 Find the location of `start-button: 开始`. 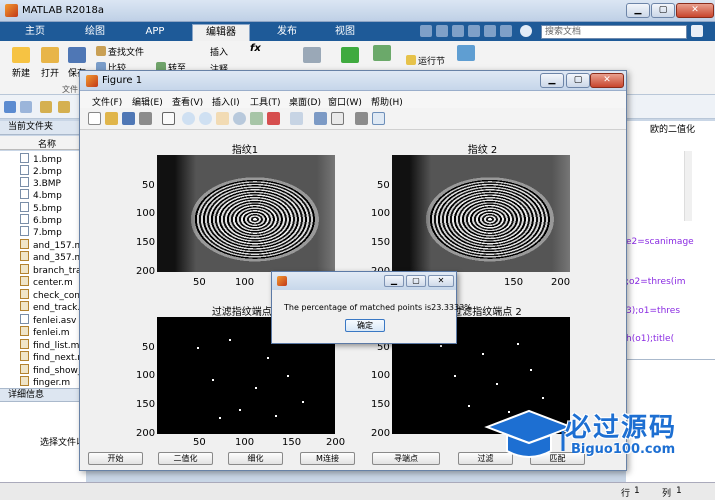

start-button: 开始 is located at coordinates (115, 458).